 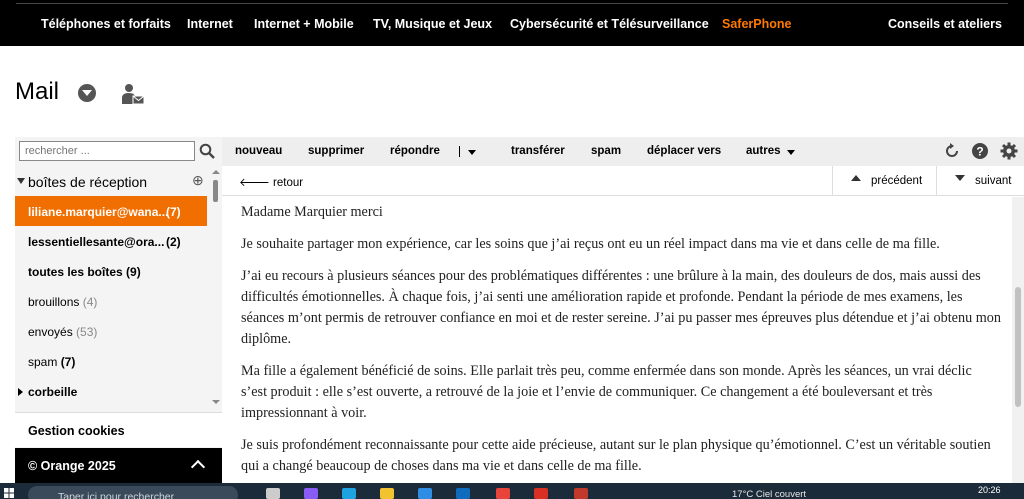 I want to click on settings-icon, so click(x=1009, y=151).